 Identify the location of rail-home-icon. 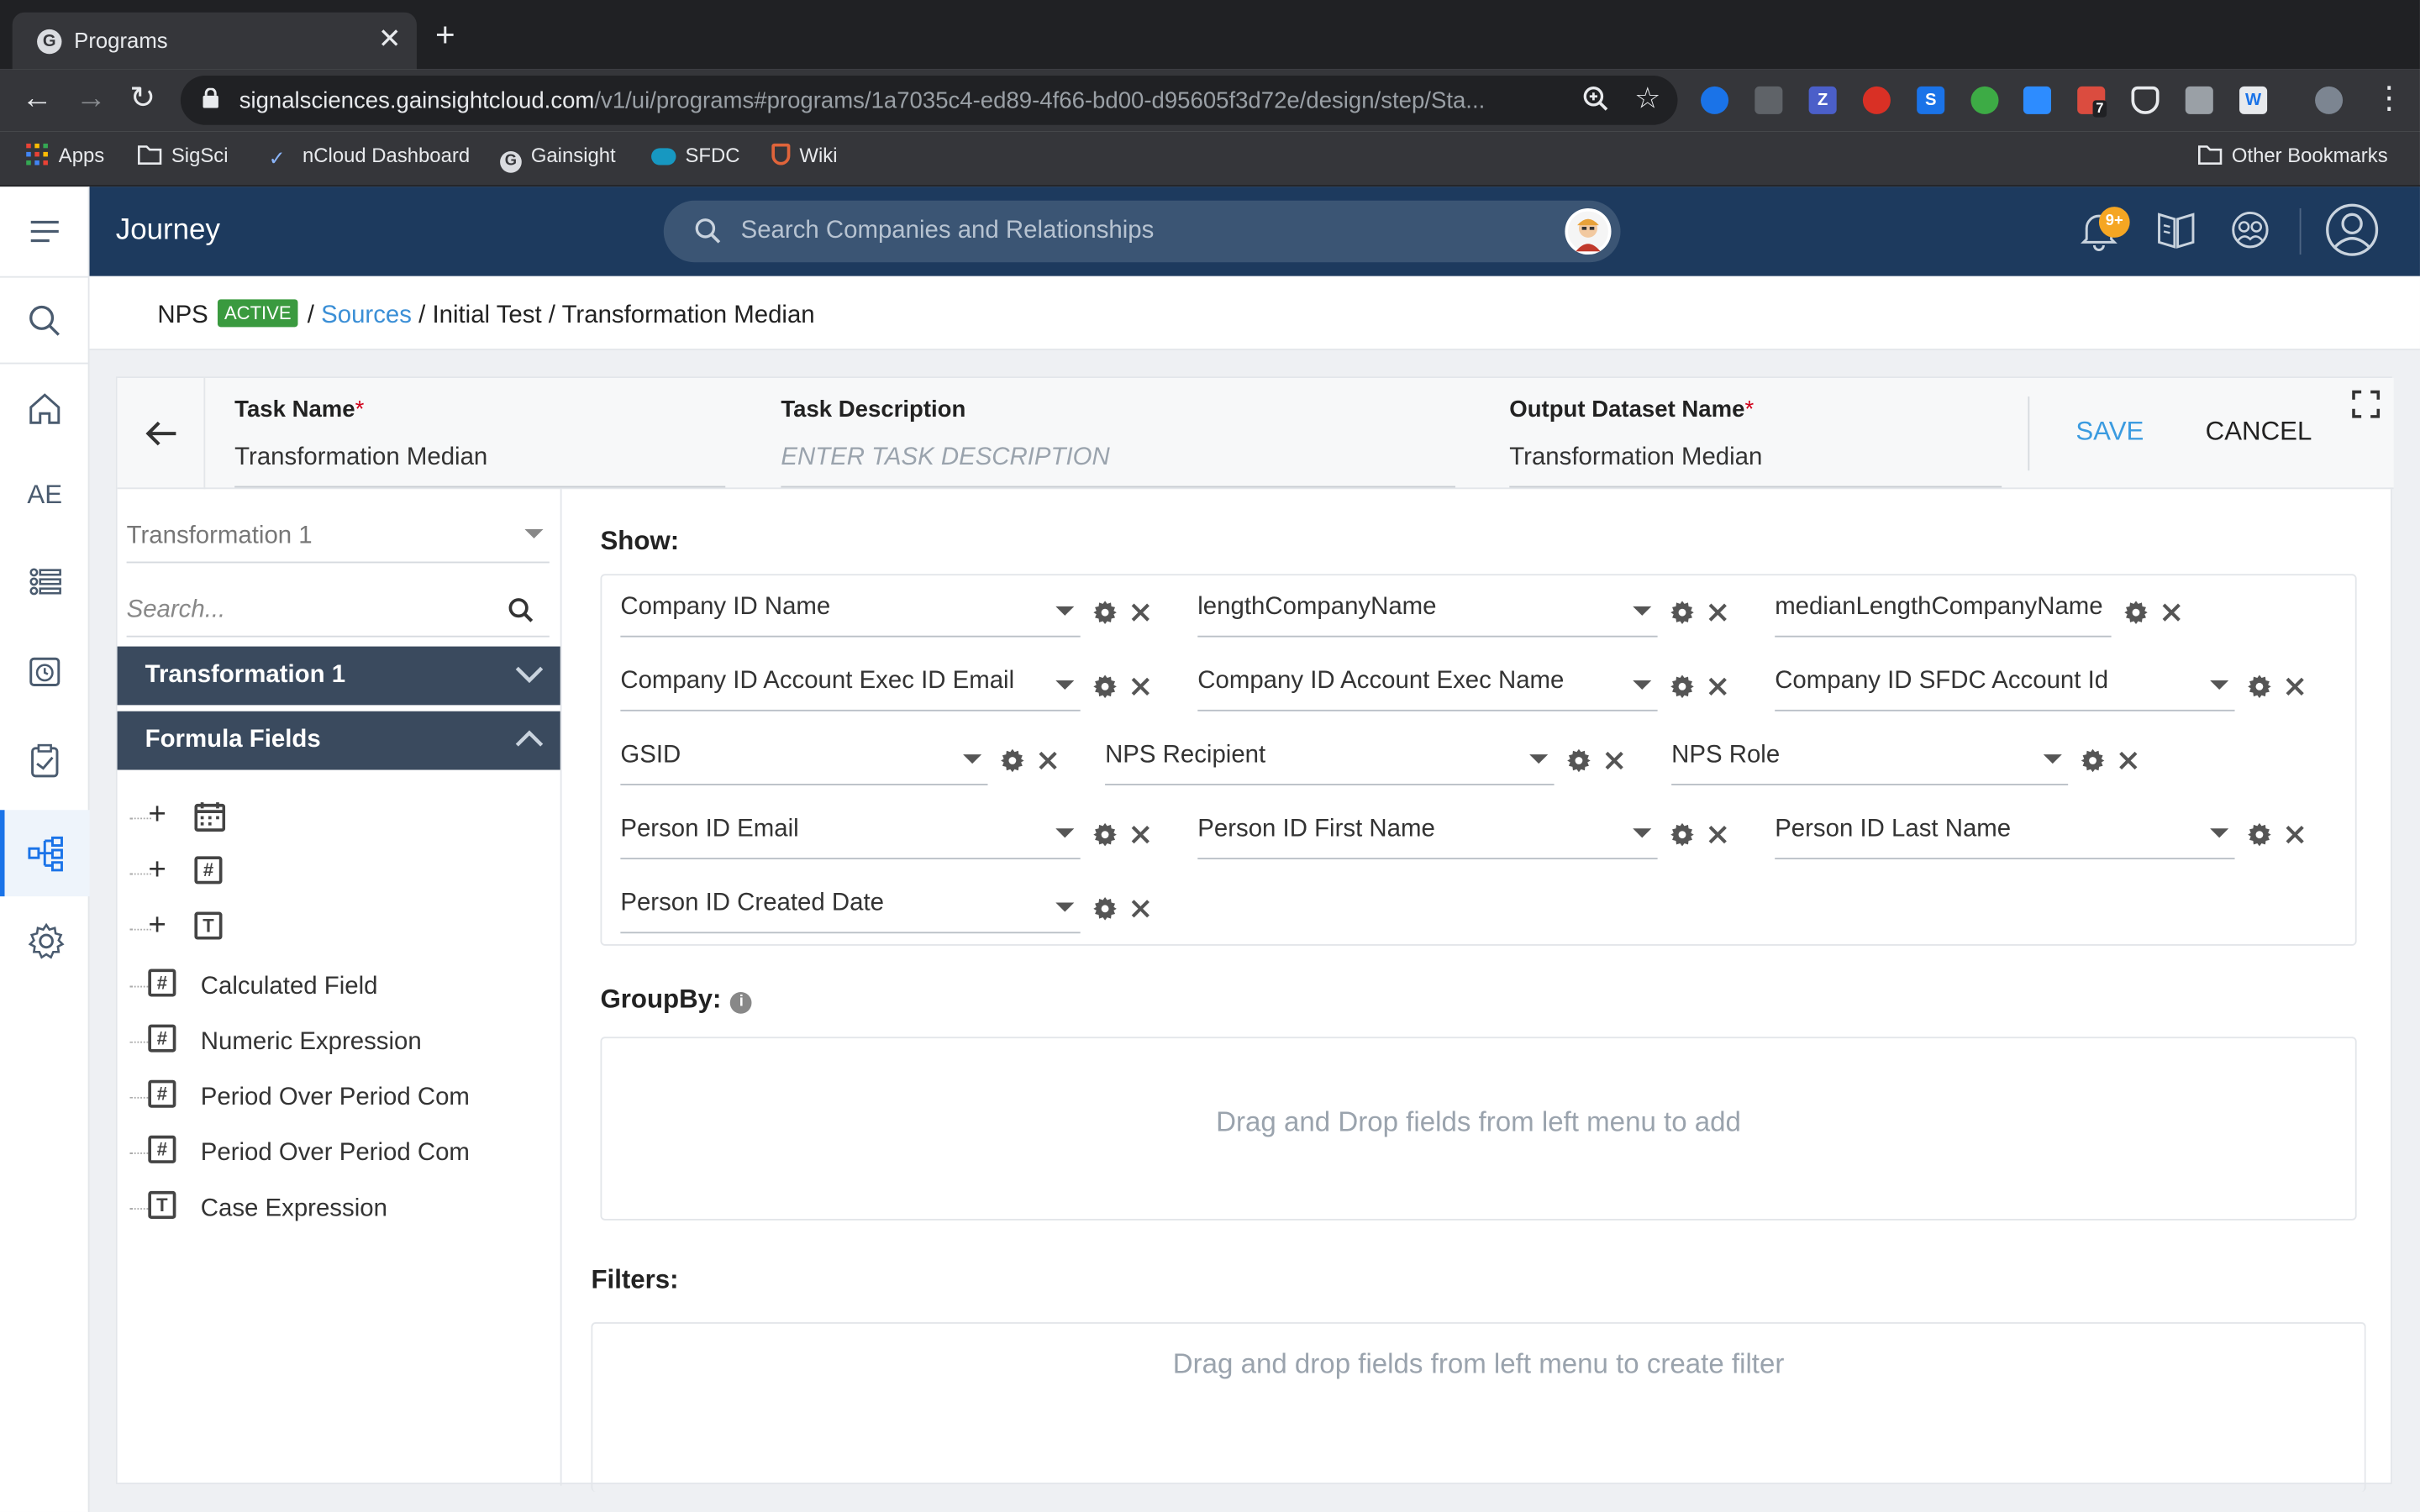
(45, 408).